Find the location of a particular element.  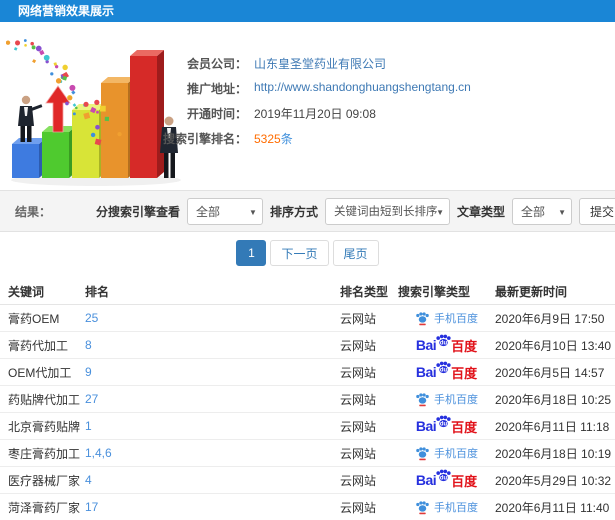

table-row: 膏药OEM 25 云网站 手机百度 2020年6月9日 17:50 is located at coordinates (307, 318).